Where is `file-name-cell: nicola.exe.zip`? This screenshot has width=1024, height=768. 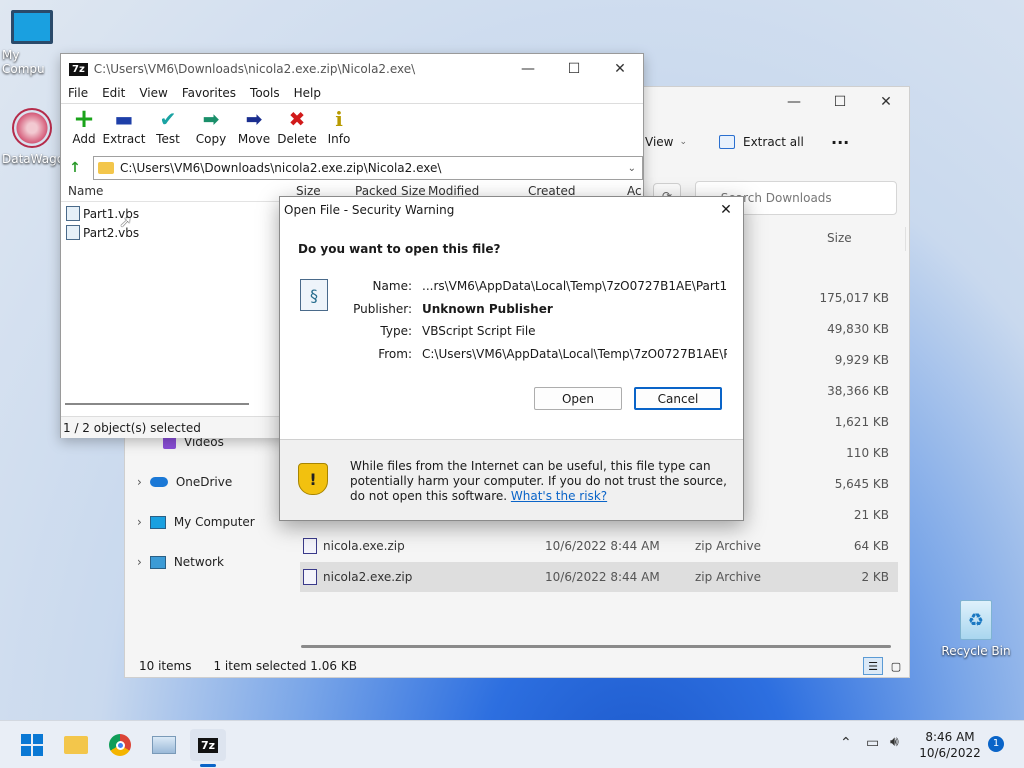 file-name-cell: nicola.exe.zip is located at coordinates (422, 546).